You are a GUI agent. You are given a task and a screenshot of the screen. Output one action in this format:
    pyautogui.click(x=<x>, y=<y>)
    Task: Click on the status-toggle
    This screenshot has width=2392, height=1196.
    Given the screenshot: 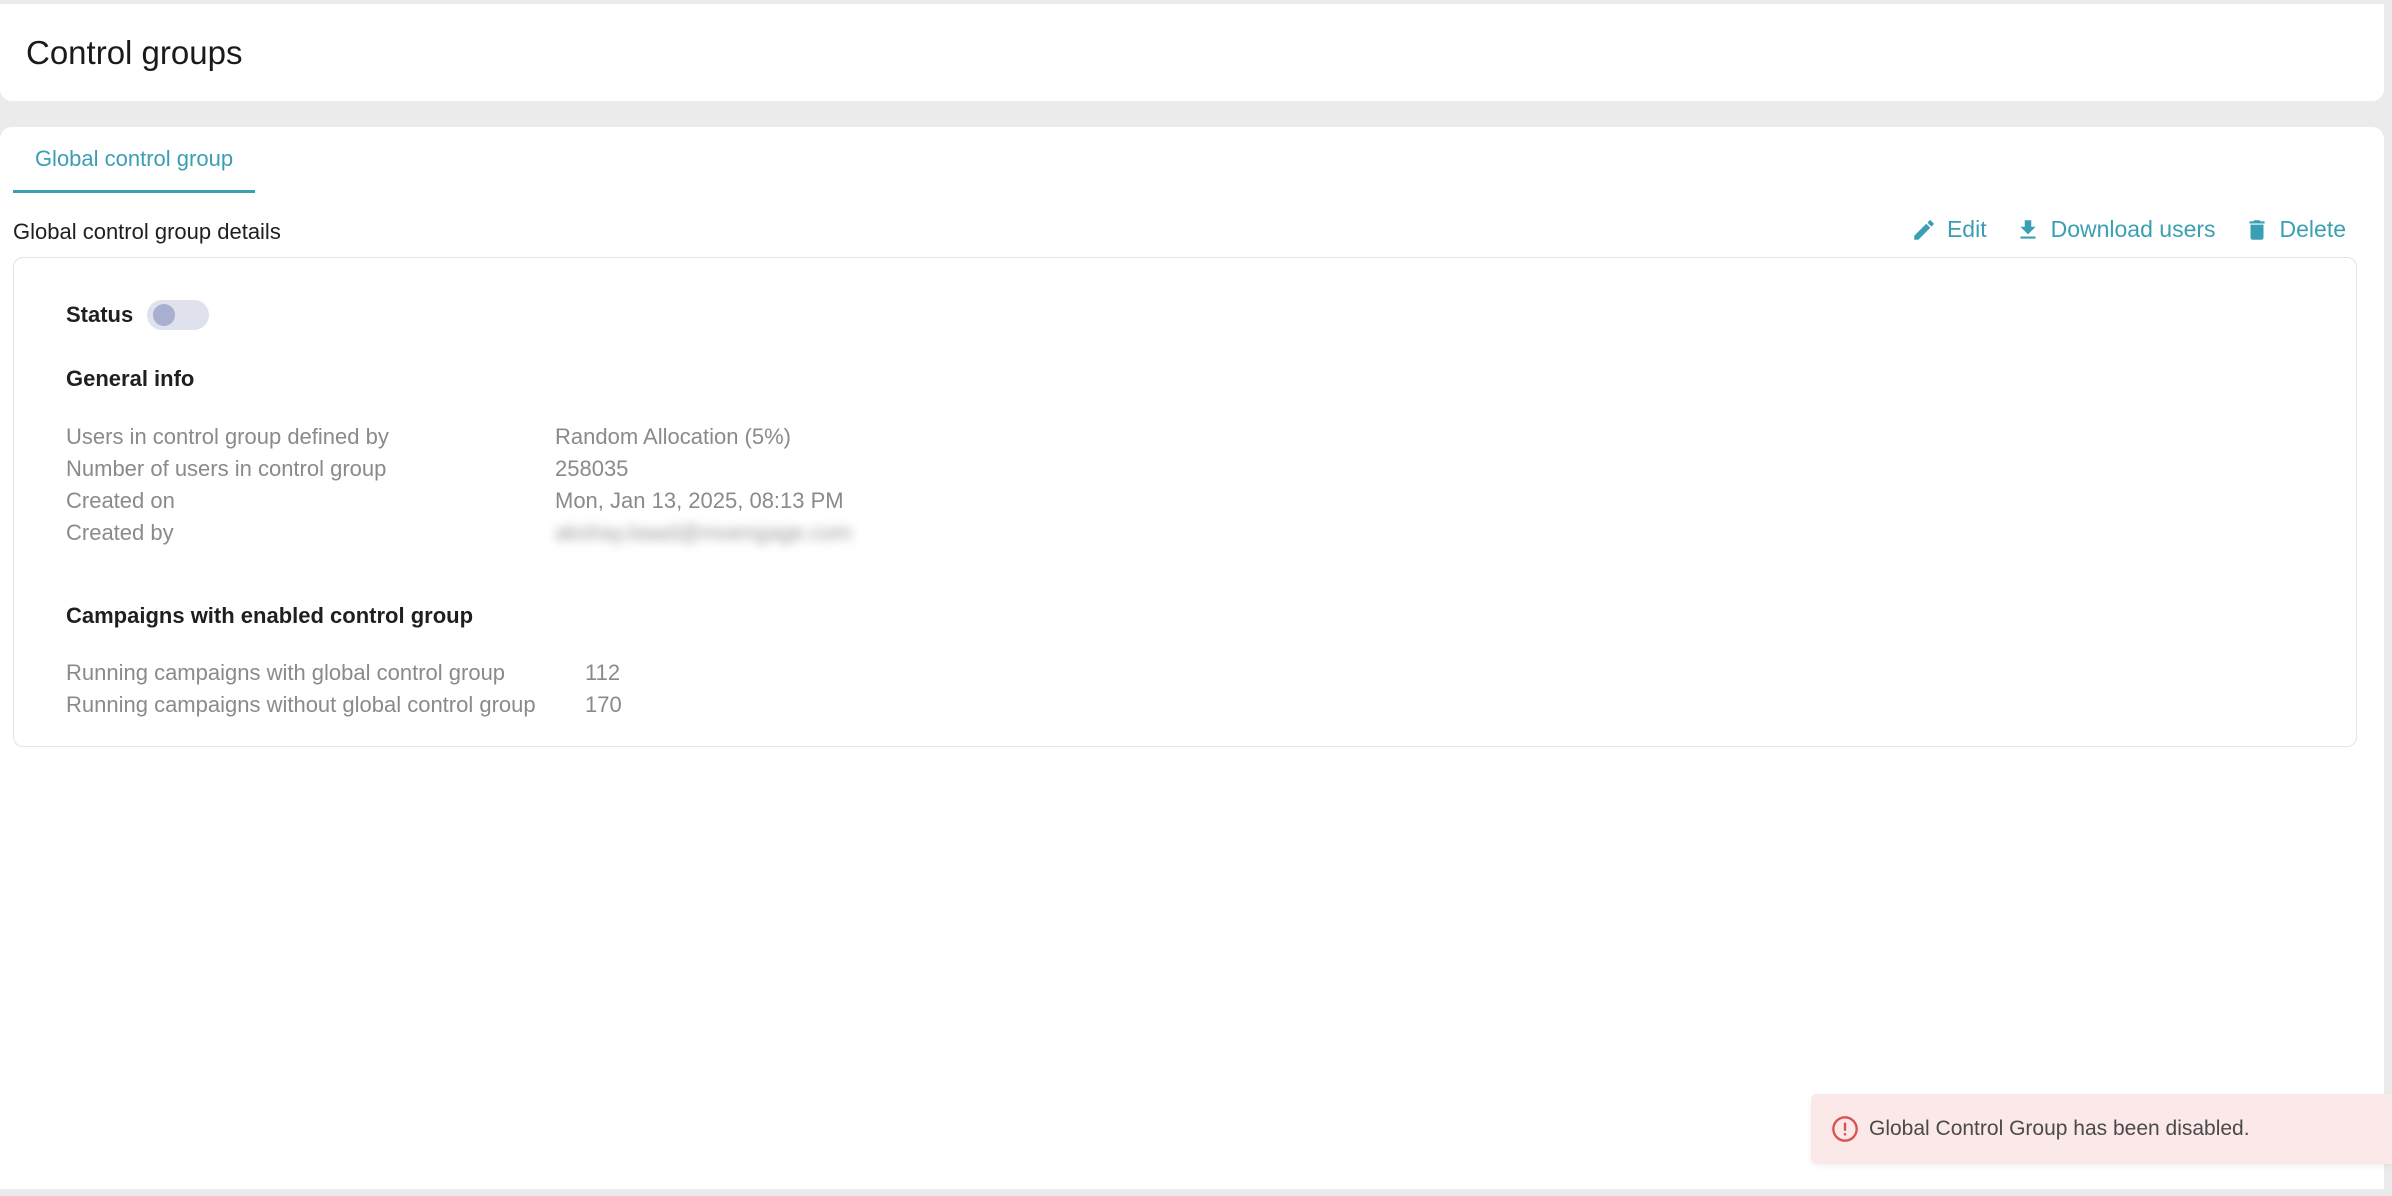 What is the action you would take?
    pyautogui.click(x=178, y=315)
    